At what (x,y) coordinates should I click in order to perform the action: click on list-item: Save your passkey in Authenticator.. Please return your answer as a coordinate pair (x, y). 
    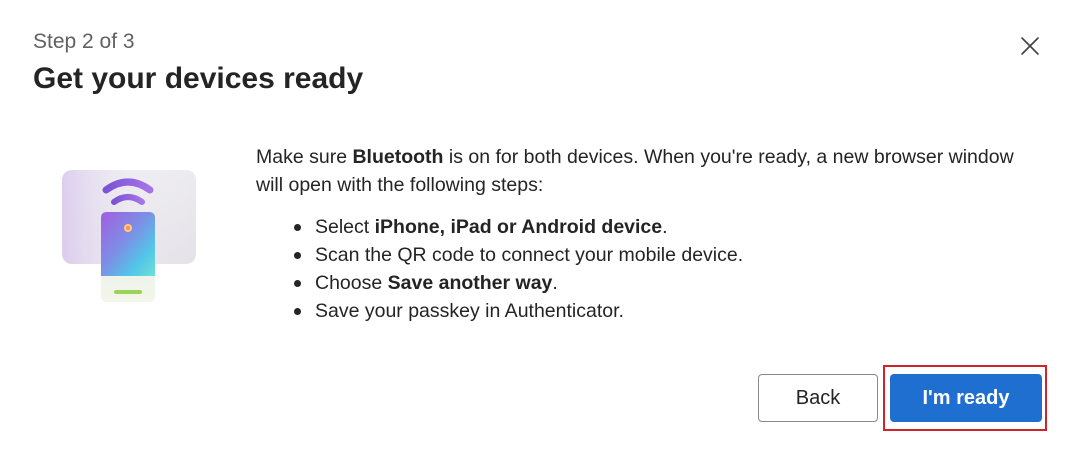
    Looking at the image, I should click on (660, 311).